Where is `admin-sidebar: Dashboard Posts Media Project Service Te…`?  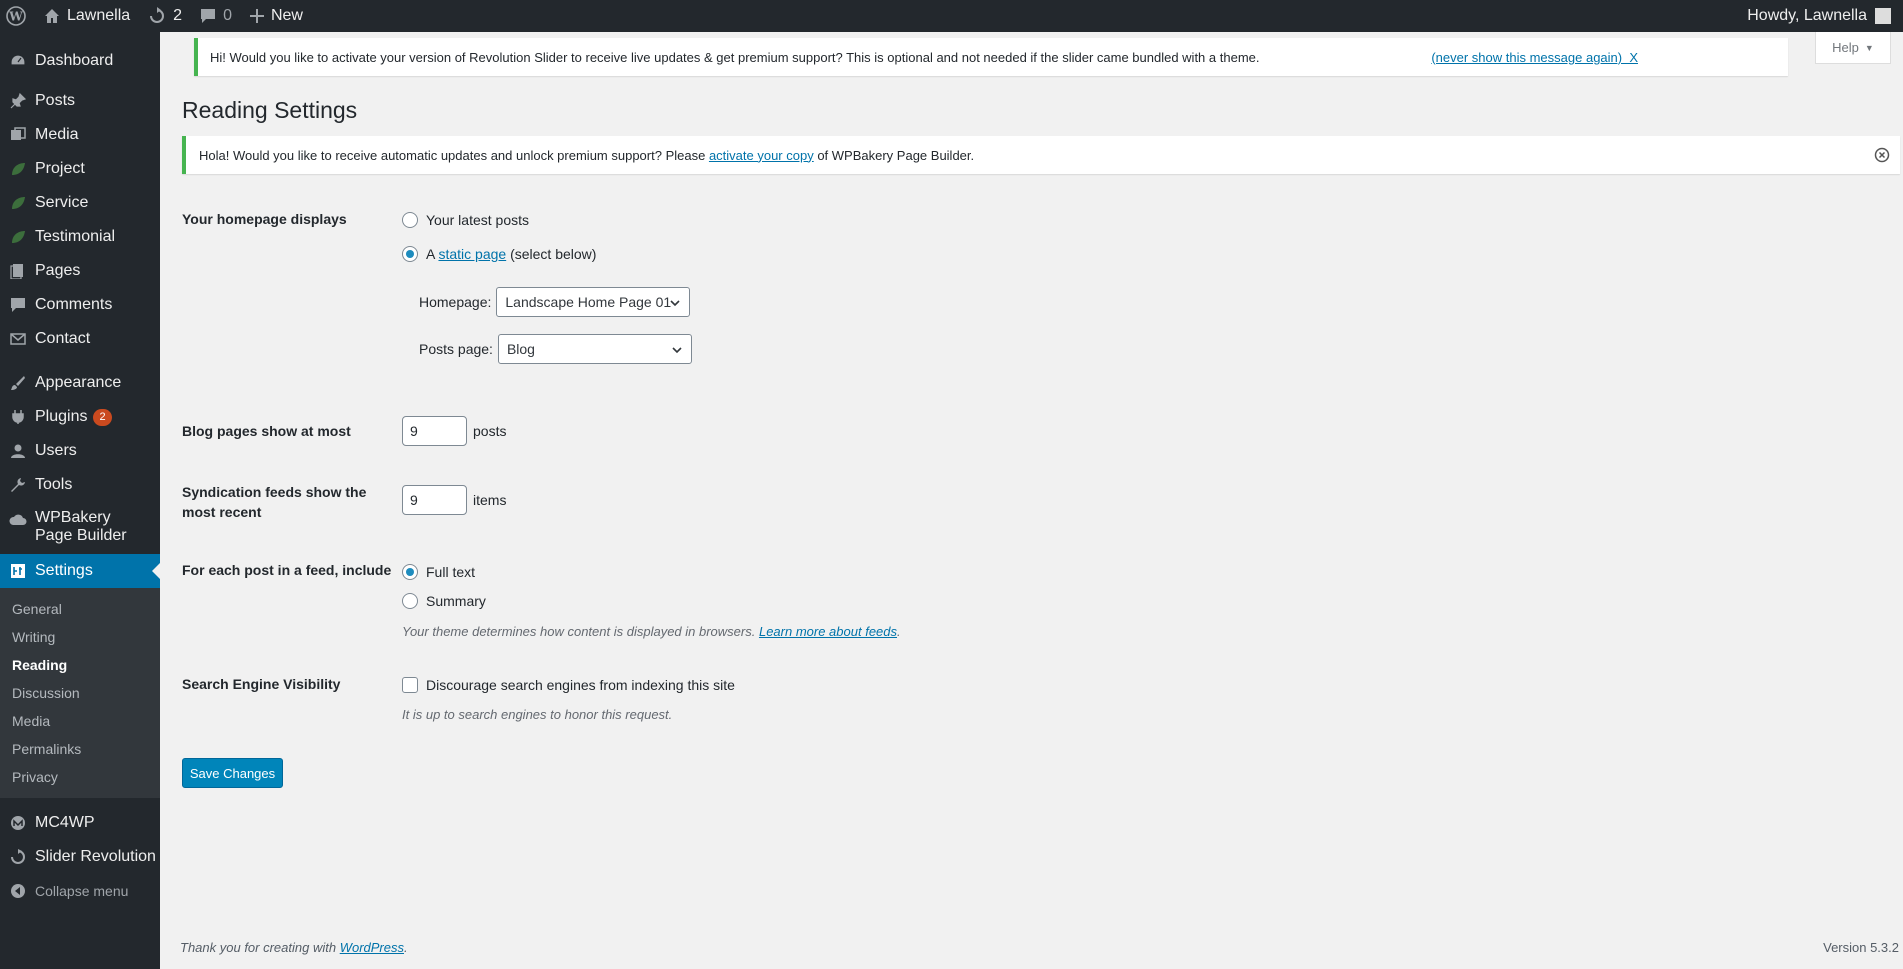 admin-sidebar: Dashboard Posts Media Project Service Te… is located at coordinates (80, 500).